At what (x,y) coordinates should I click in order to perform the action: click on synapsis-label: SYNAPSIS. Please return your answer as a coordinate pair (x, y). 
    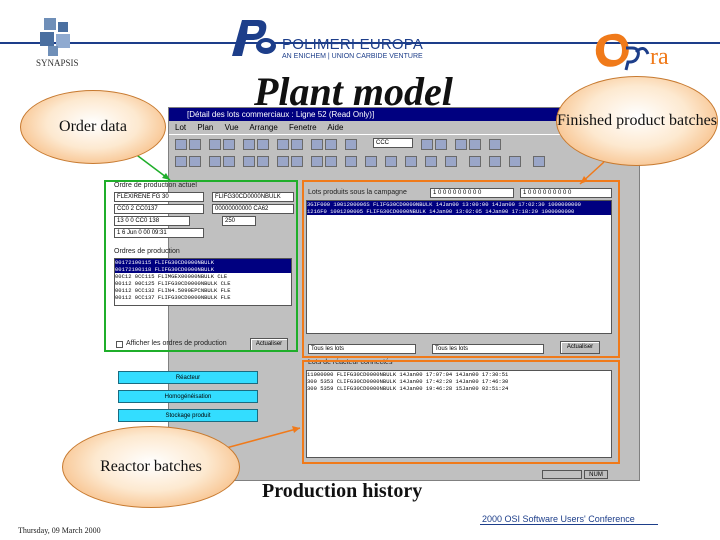
    Looking at the image, I should click on (57, 63).